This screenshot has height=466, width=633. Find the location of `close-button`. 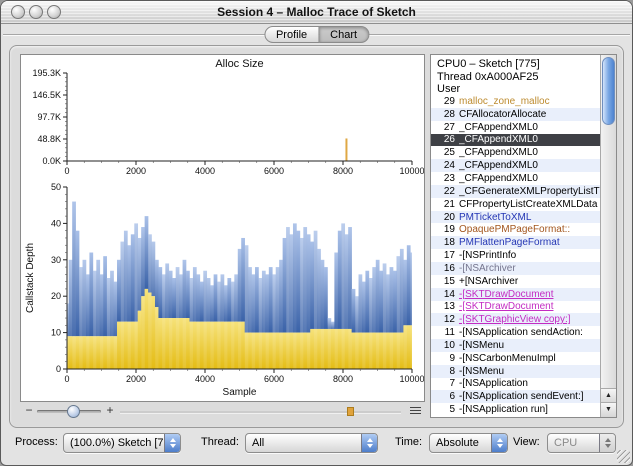

close-button is located at coordinates (18, 12).